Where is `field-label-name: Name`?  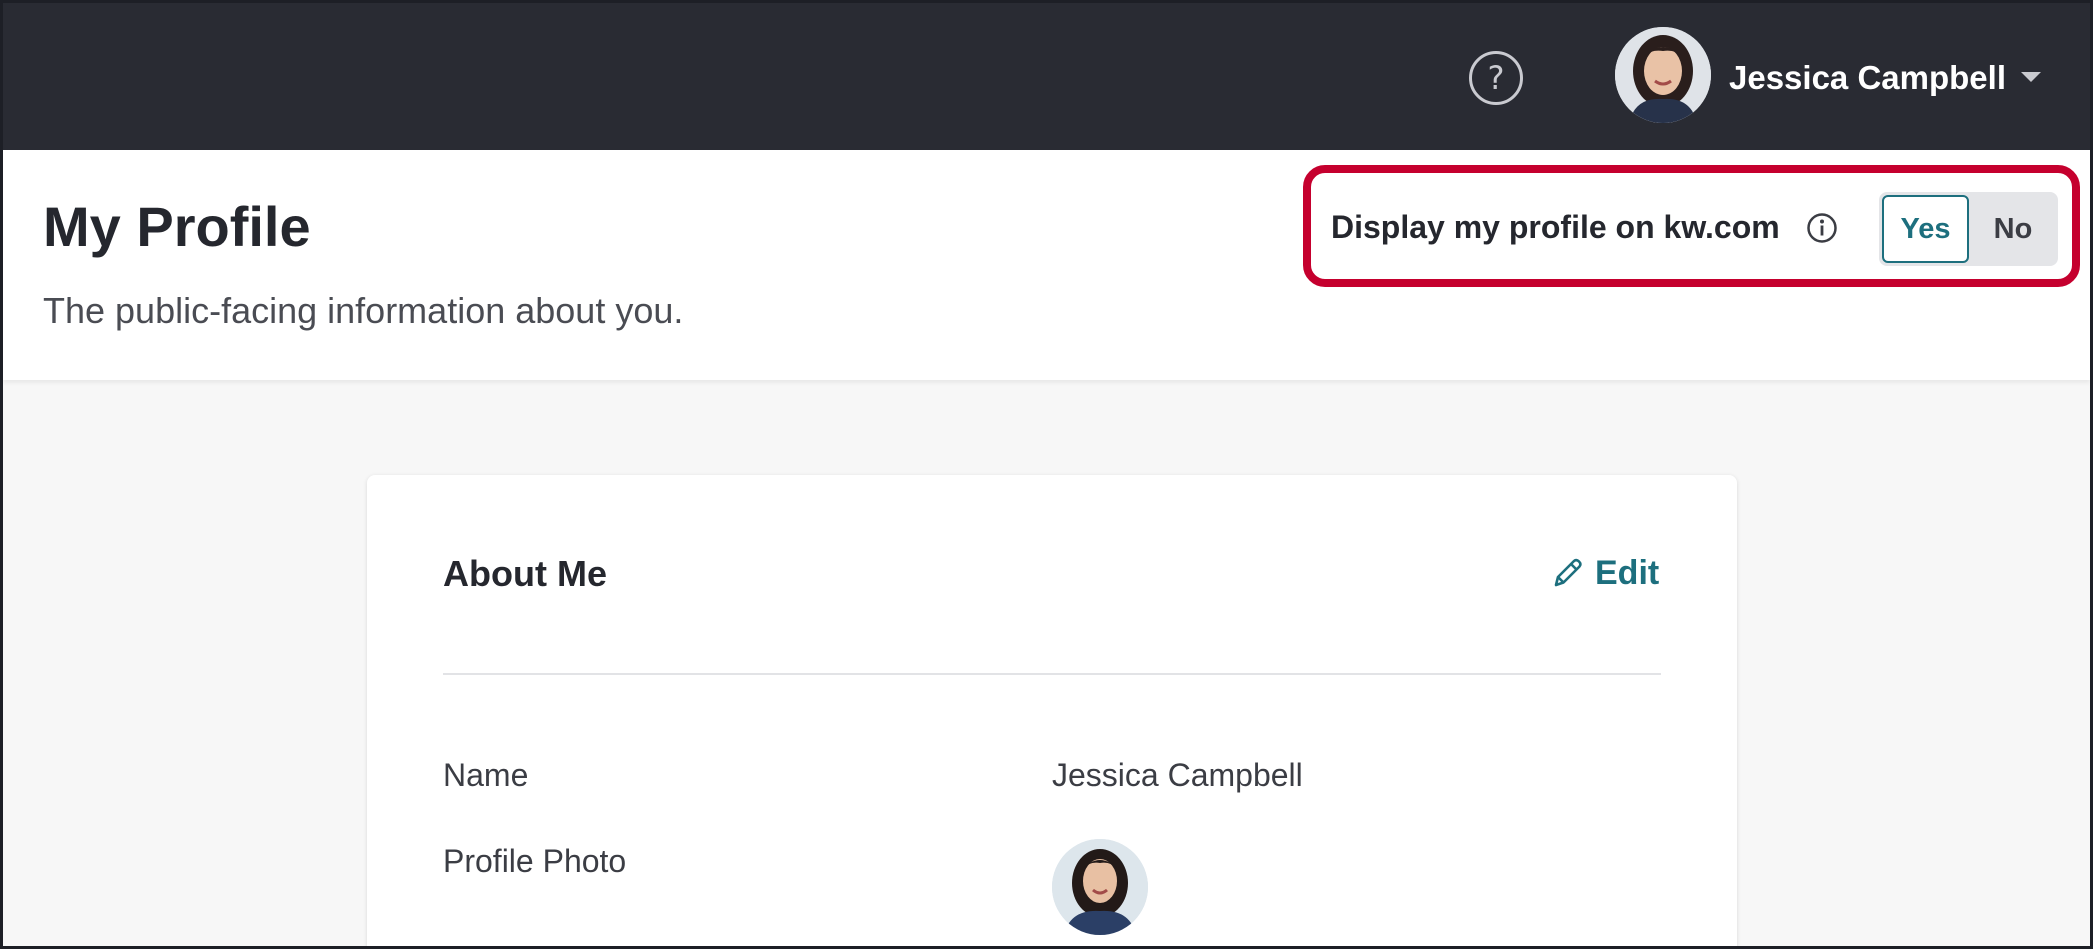
field-label-name: Name is located at coordinates (486, 775).